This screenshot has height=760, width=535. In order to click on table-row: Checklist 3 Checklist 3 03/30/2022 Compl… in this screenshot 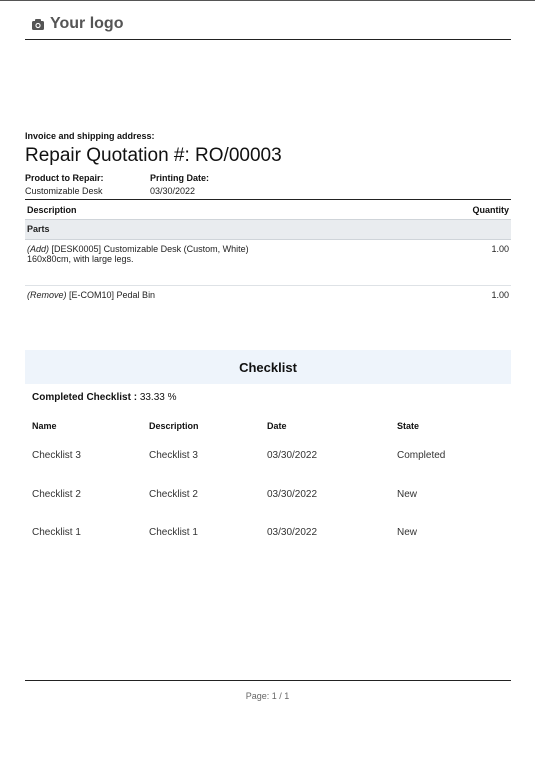, I will do `click(267, 457)`.